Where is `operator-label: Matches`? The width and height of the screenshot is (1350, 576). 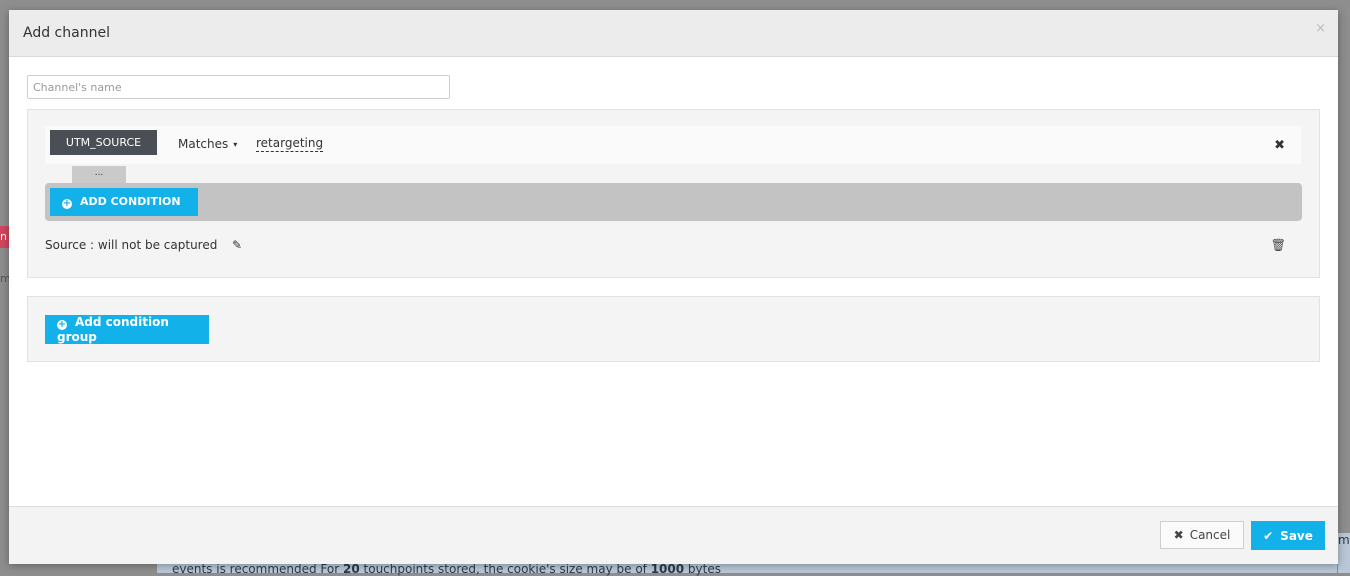 operator-label: Matches is located at coordinates (203, 144).